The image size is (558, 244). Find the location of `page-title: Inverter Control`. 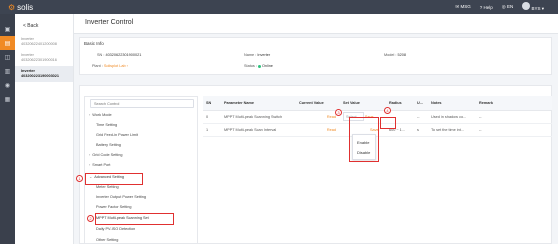

page-title: Inverter Control is located at coordinates (109, 22).